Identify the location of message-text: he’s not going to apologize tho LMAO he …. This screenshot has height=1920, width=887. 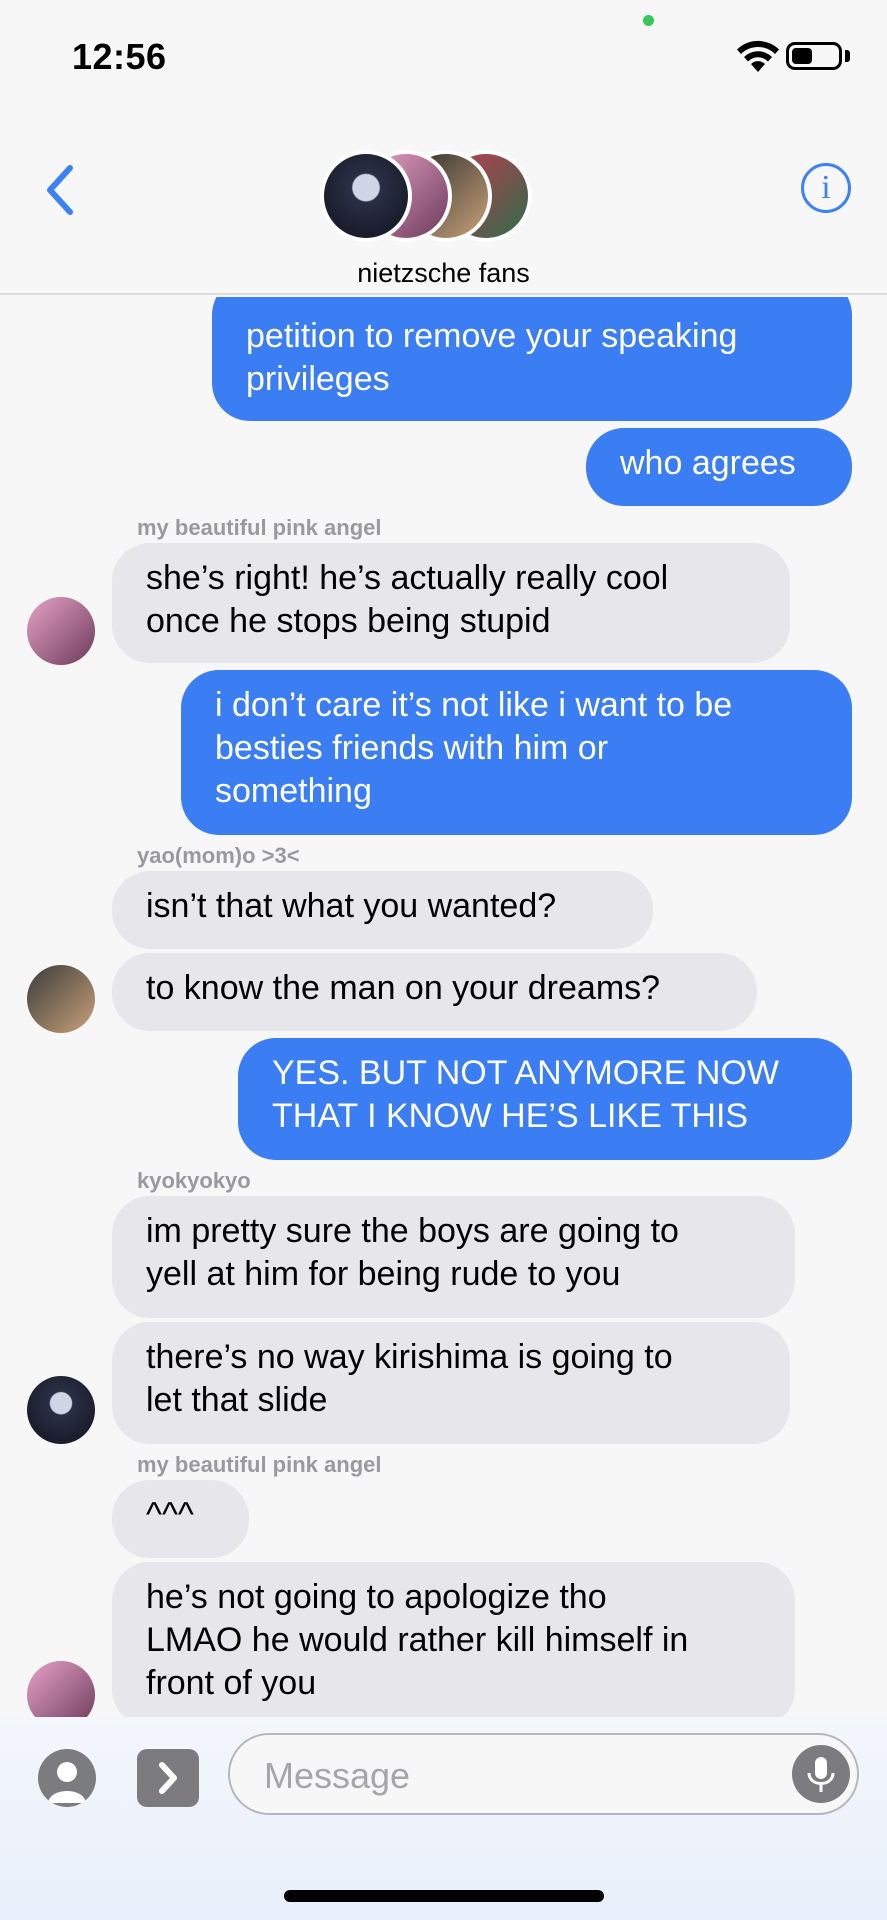
(417, 1640).